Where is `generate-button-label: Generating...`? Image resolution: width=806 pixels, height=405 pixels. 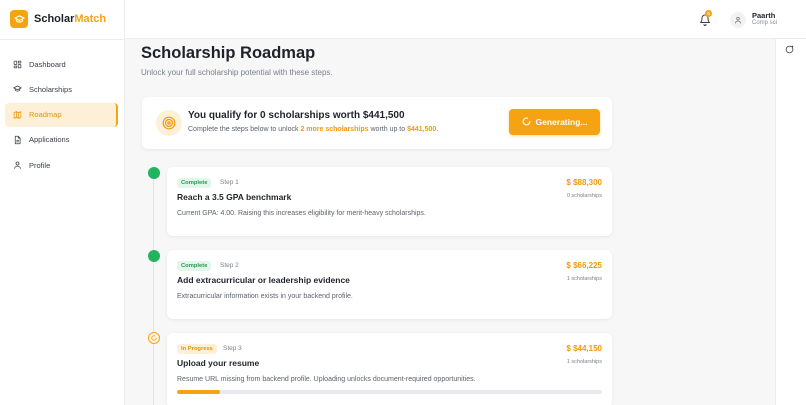 generate-button-label: Generating... is located at coordinates (561, 122).